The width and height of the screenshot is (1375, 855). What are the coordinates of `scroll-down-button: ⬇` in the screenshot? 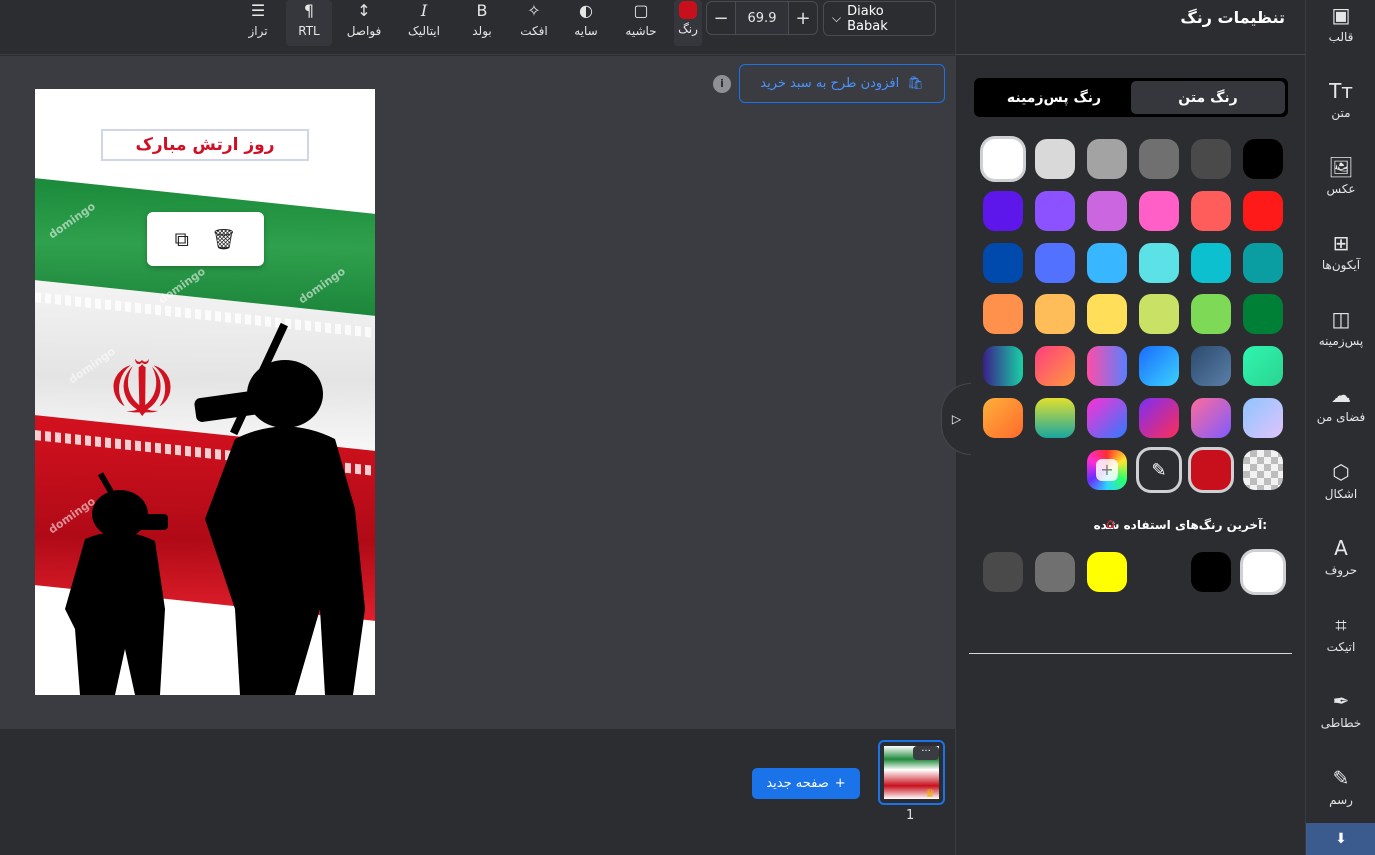 It's located at (1340, 839).